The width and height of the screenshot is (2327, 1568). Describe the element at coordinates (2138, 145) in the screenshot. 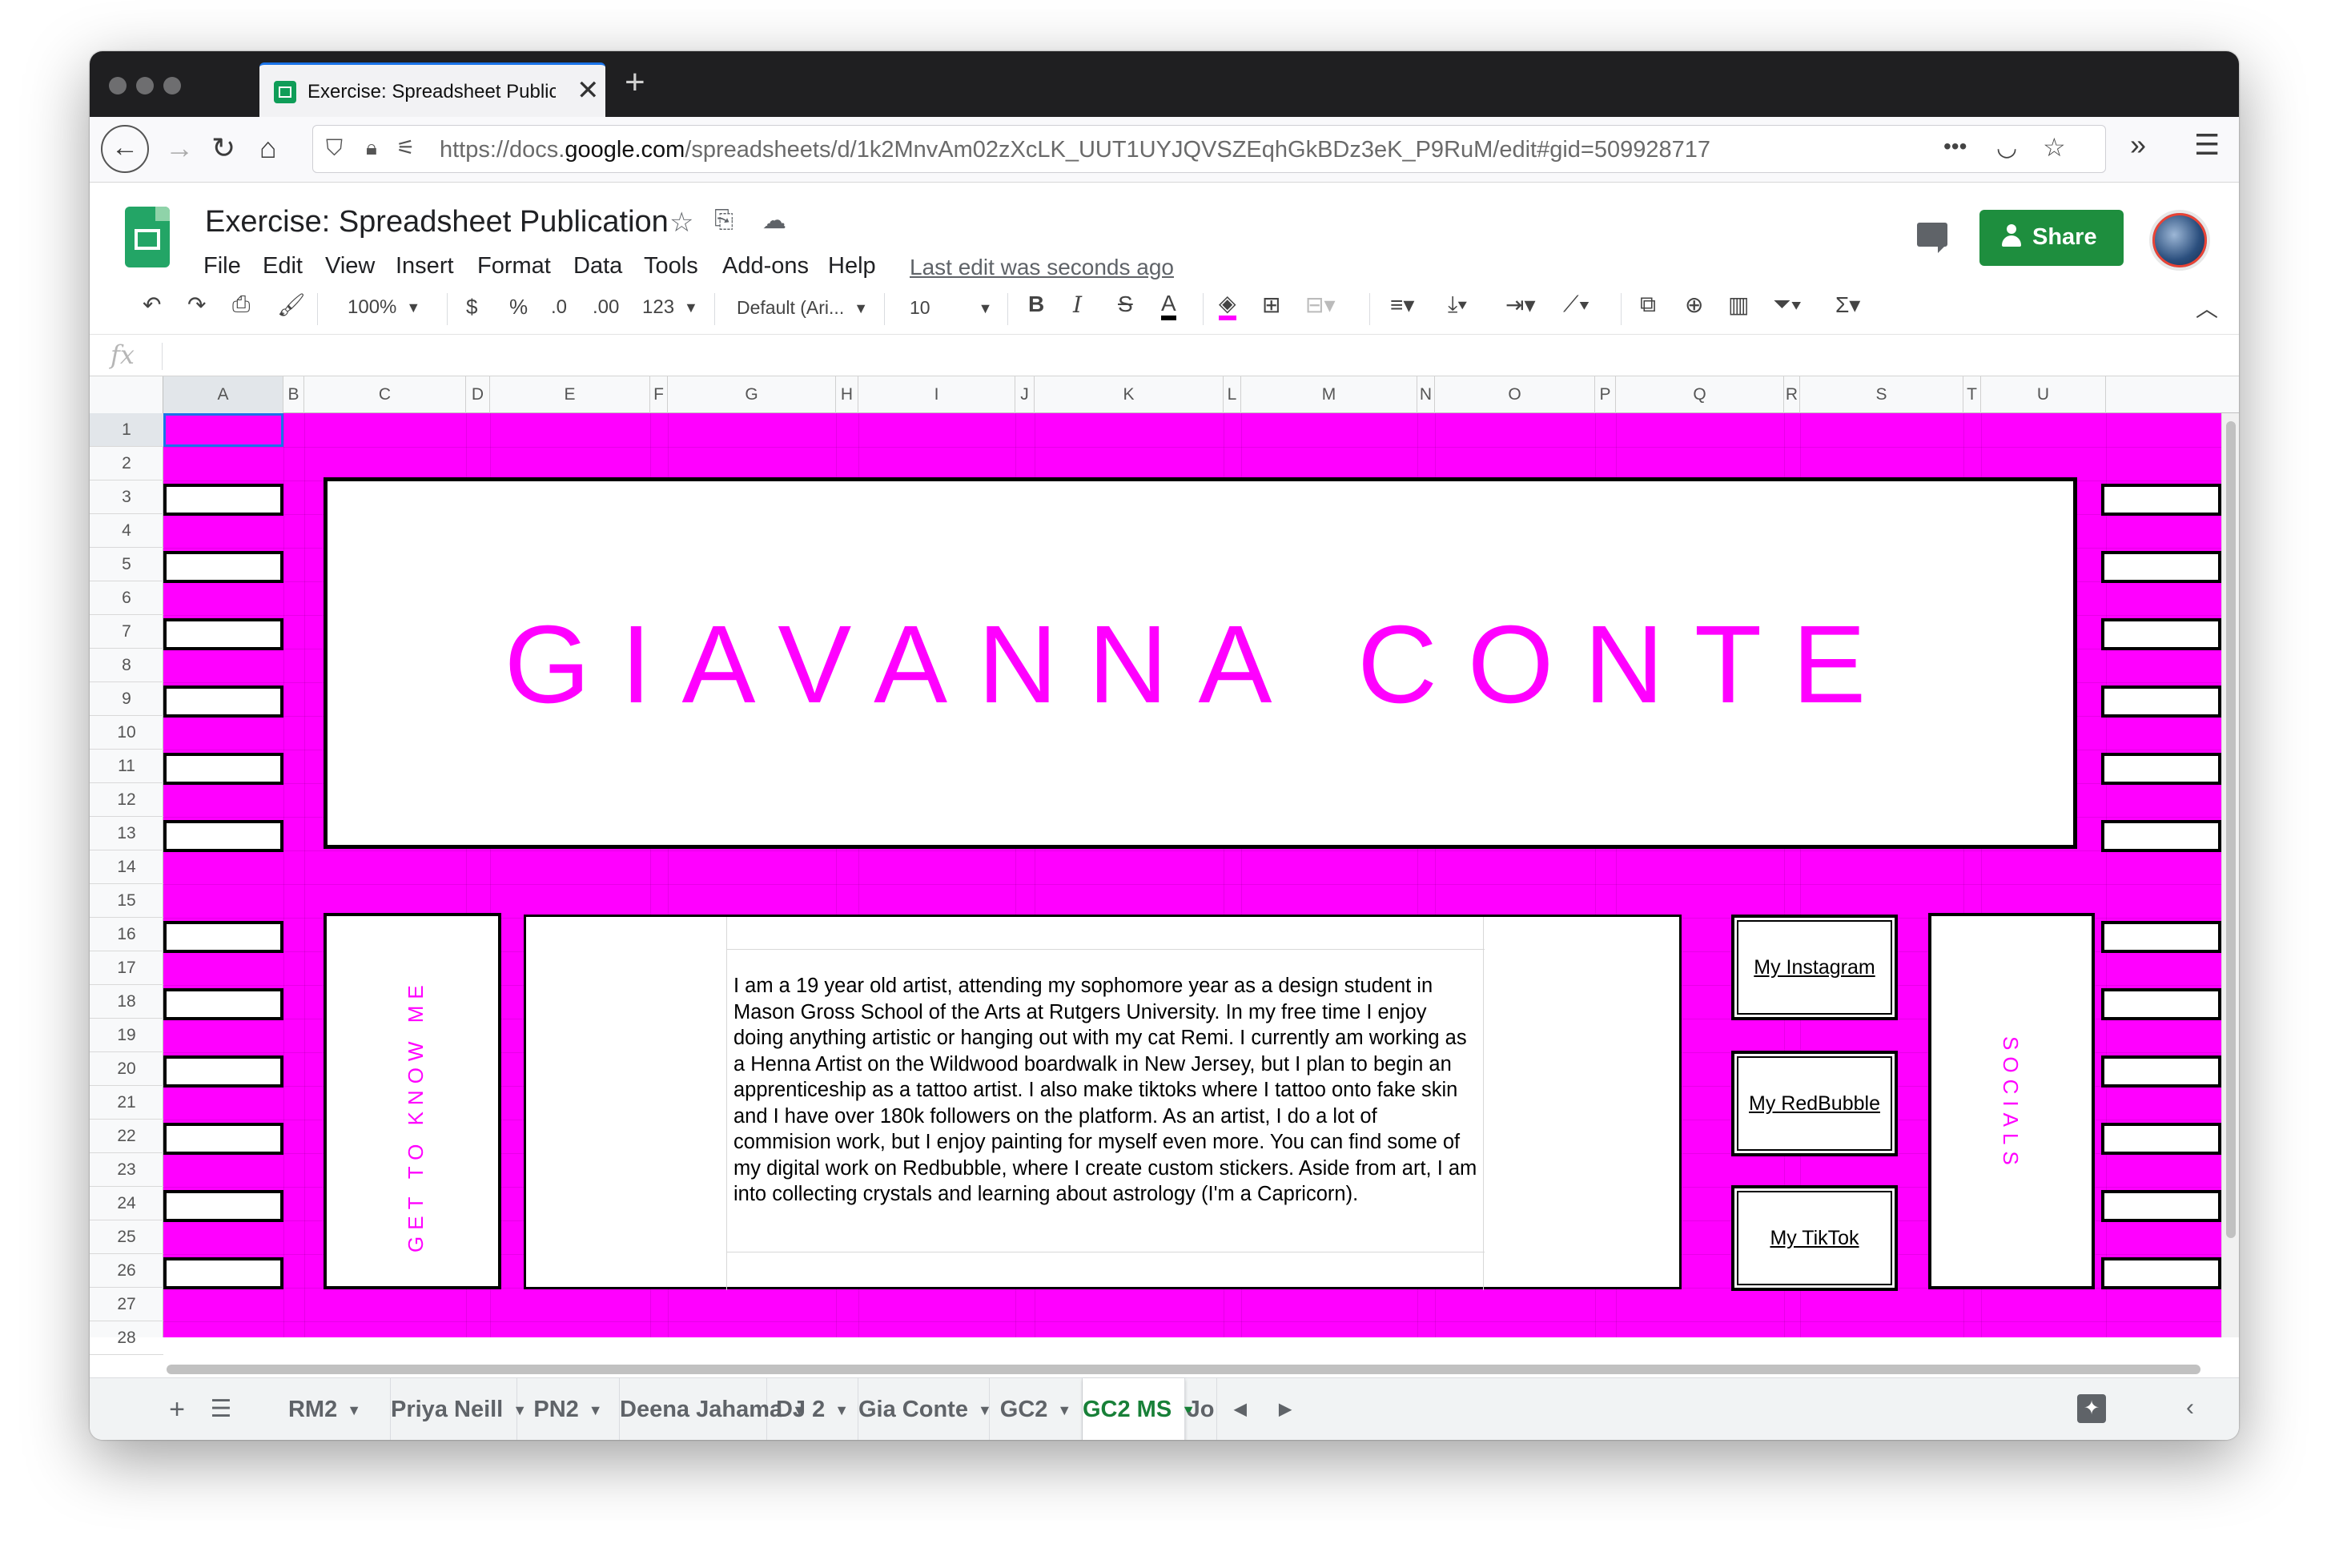

I see `overflow-chevron-icon: »` at that location.